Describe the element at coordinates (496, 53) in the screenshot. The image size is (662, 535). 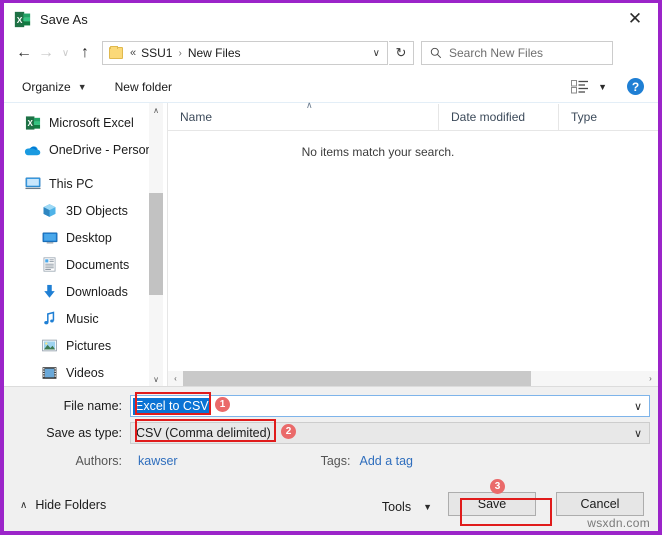
I see `search-placeholder: Search New Files` at that location.